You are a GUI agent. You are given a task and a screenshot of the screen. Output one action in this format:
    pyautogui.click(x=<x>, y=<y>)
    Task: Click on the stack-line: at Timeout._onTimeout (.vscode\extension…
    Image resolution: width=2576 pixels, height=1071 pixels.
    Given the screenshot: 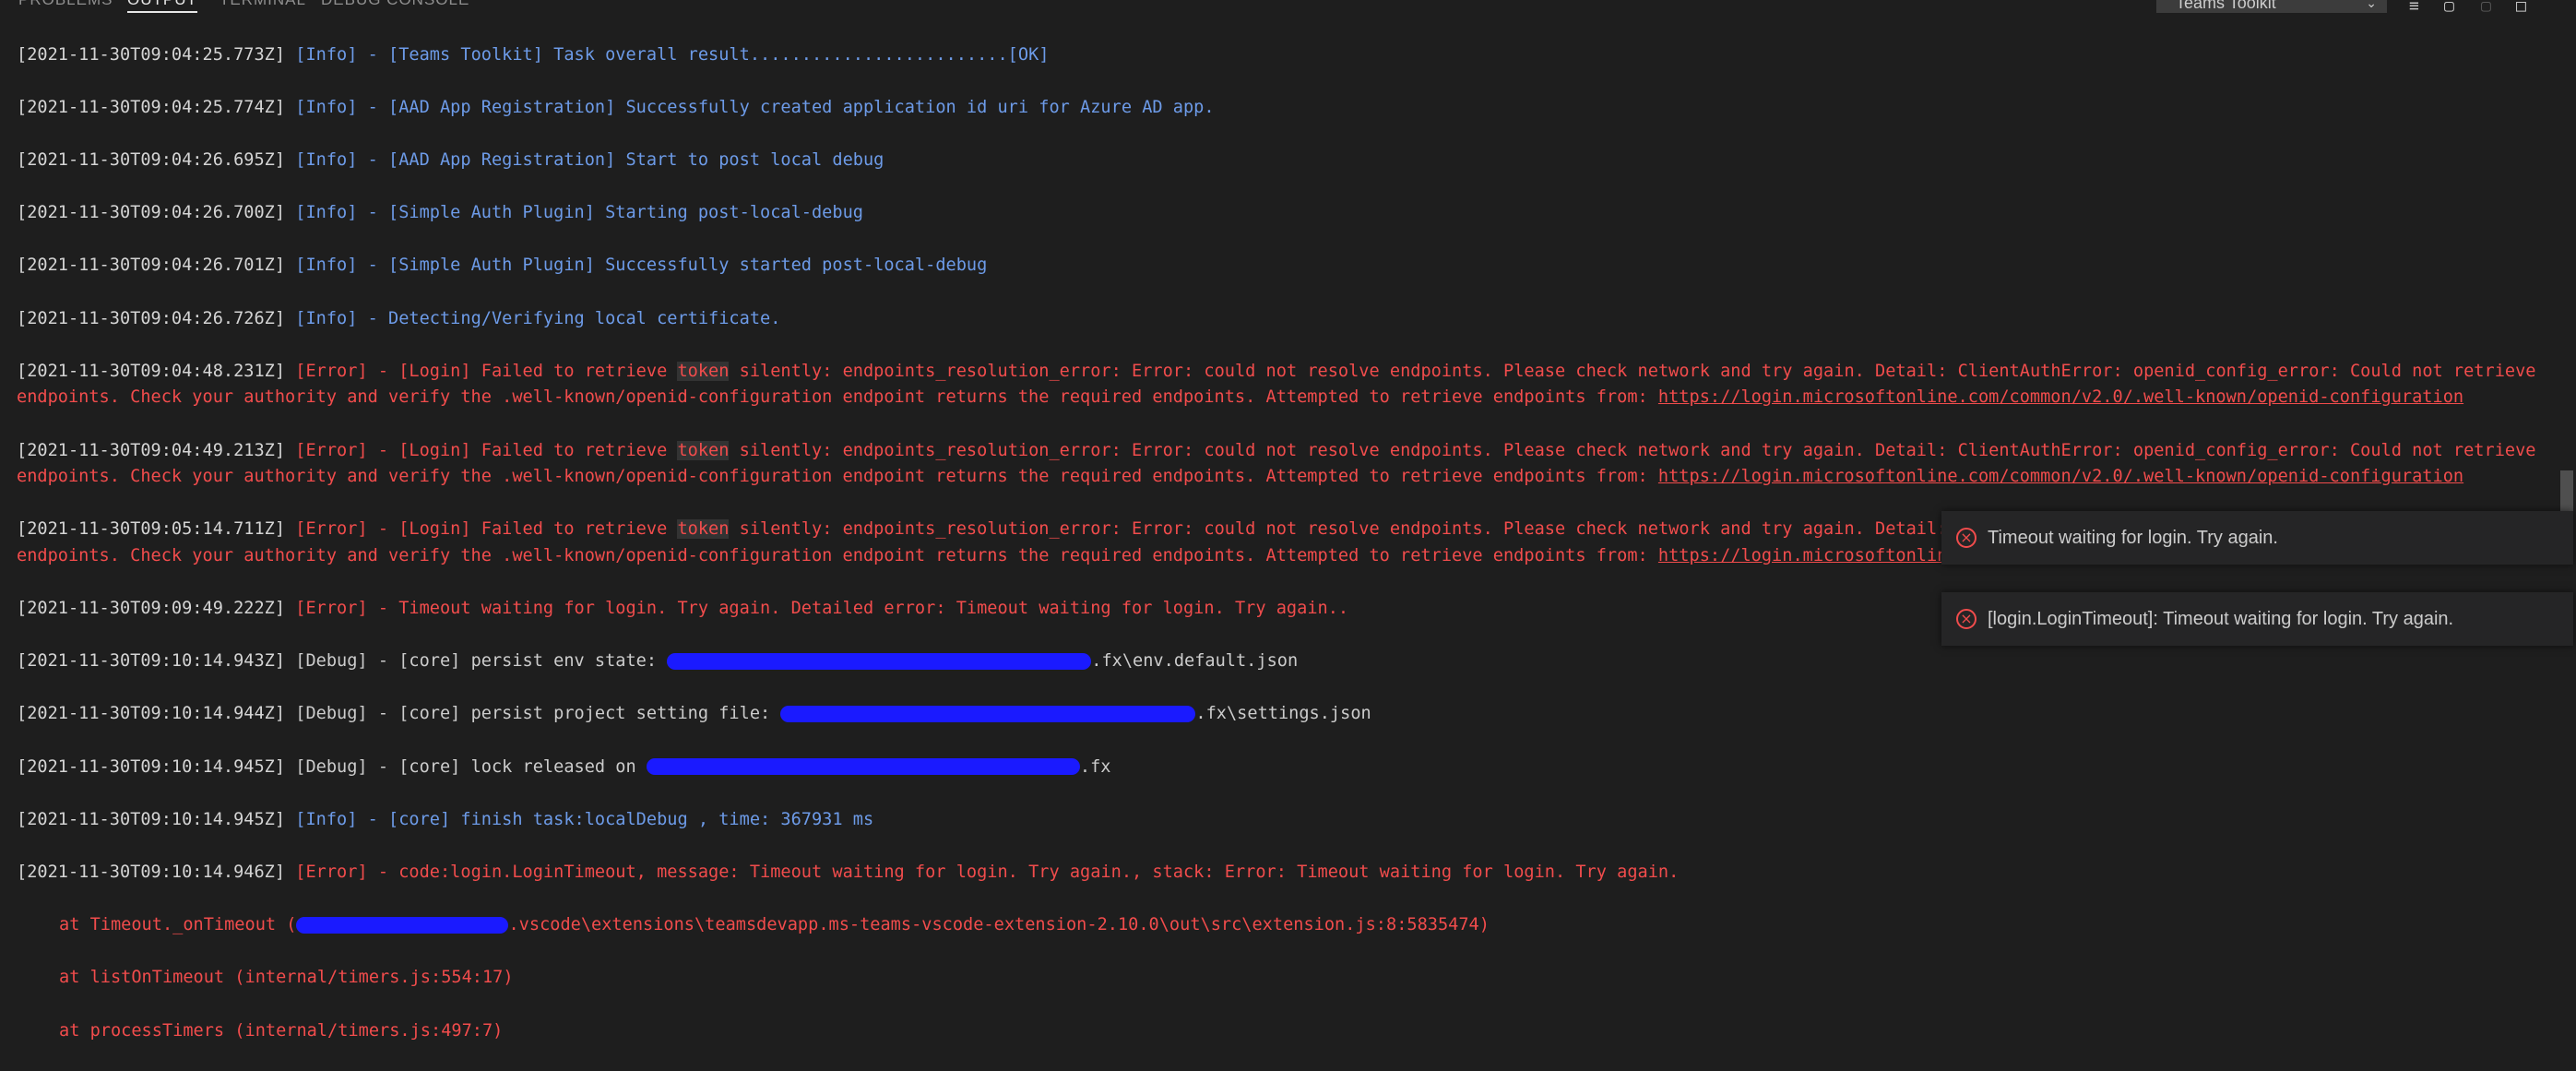 What is the action you would take?
    pyautogui.click(x=775, y=925)
    